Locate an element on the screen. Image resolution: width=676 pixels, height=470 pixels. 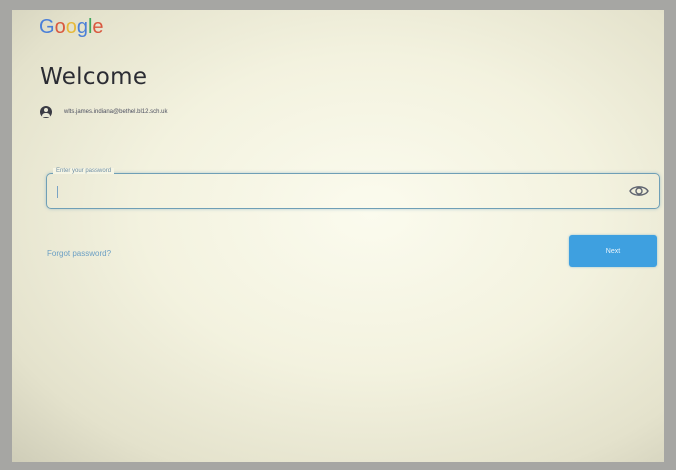
password-field-label: Enter your password is located at coordinates (84, 171).